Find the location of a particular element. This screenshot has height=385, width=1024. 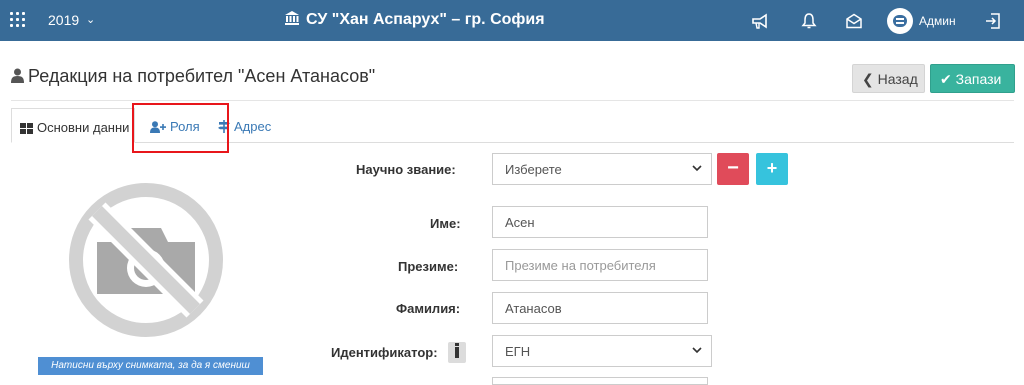

chevron-left-icon: ❮ is located at coordinates (868, 79).